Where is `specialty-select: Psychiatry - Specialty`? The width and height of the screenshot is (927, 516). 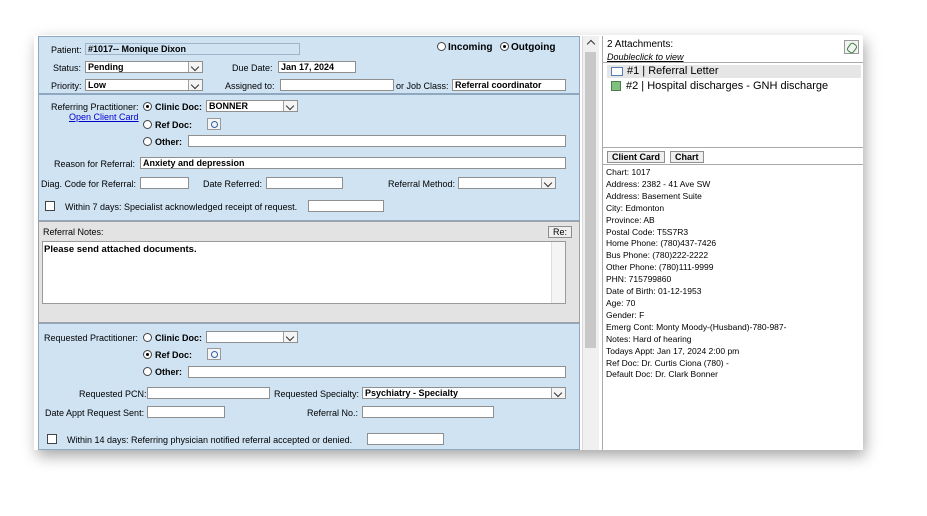 specialty-select: Psychiatry - Specialty is located at coordinates (464, 393).